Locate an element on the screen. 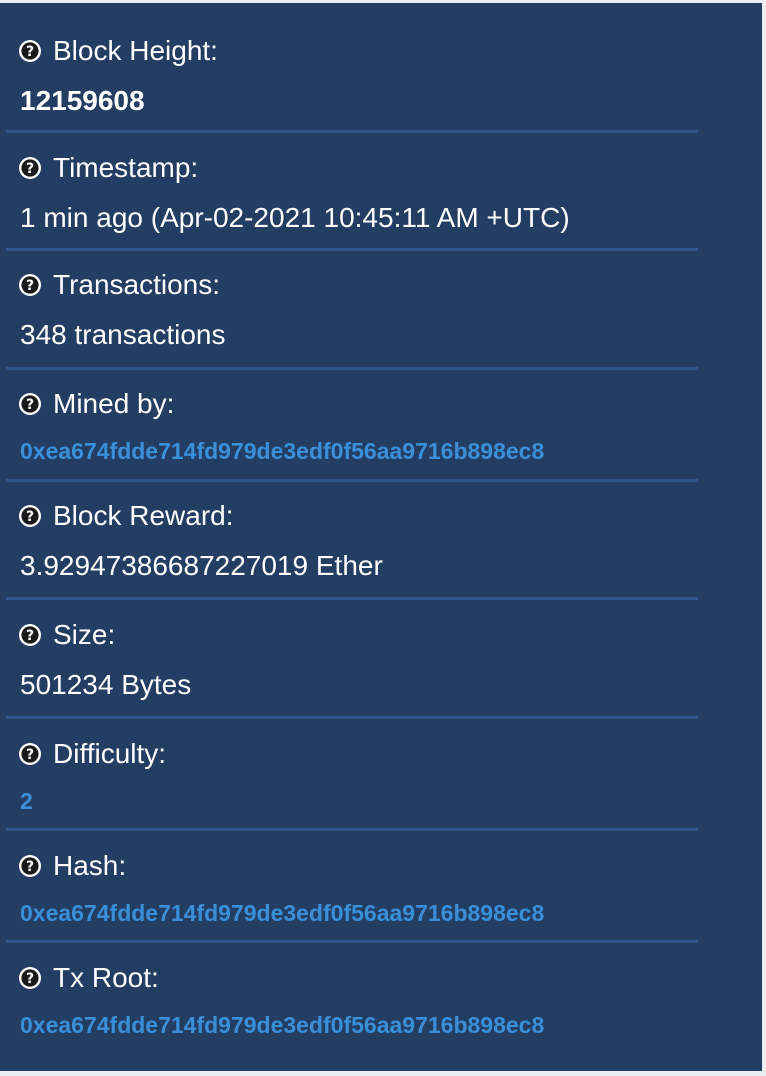  field-label: Block Reward: is located at coordinates (143, 515).